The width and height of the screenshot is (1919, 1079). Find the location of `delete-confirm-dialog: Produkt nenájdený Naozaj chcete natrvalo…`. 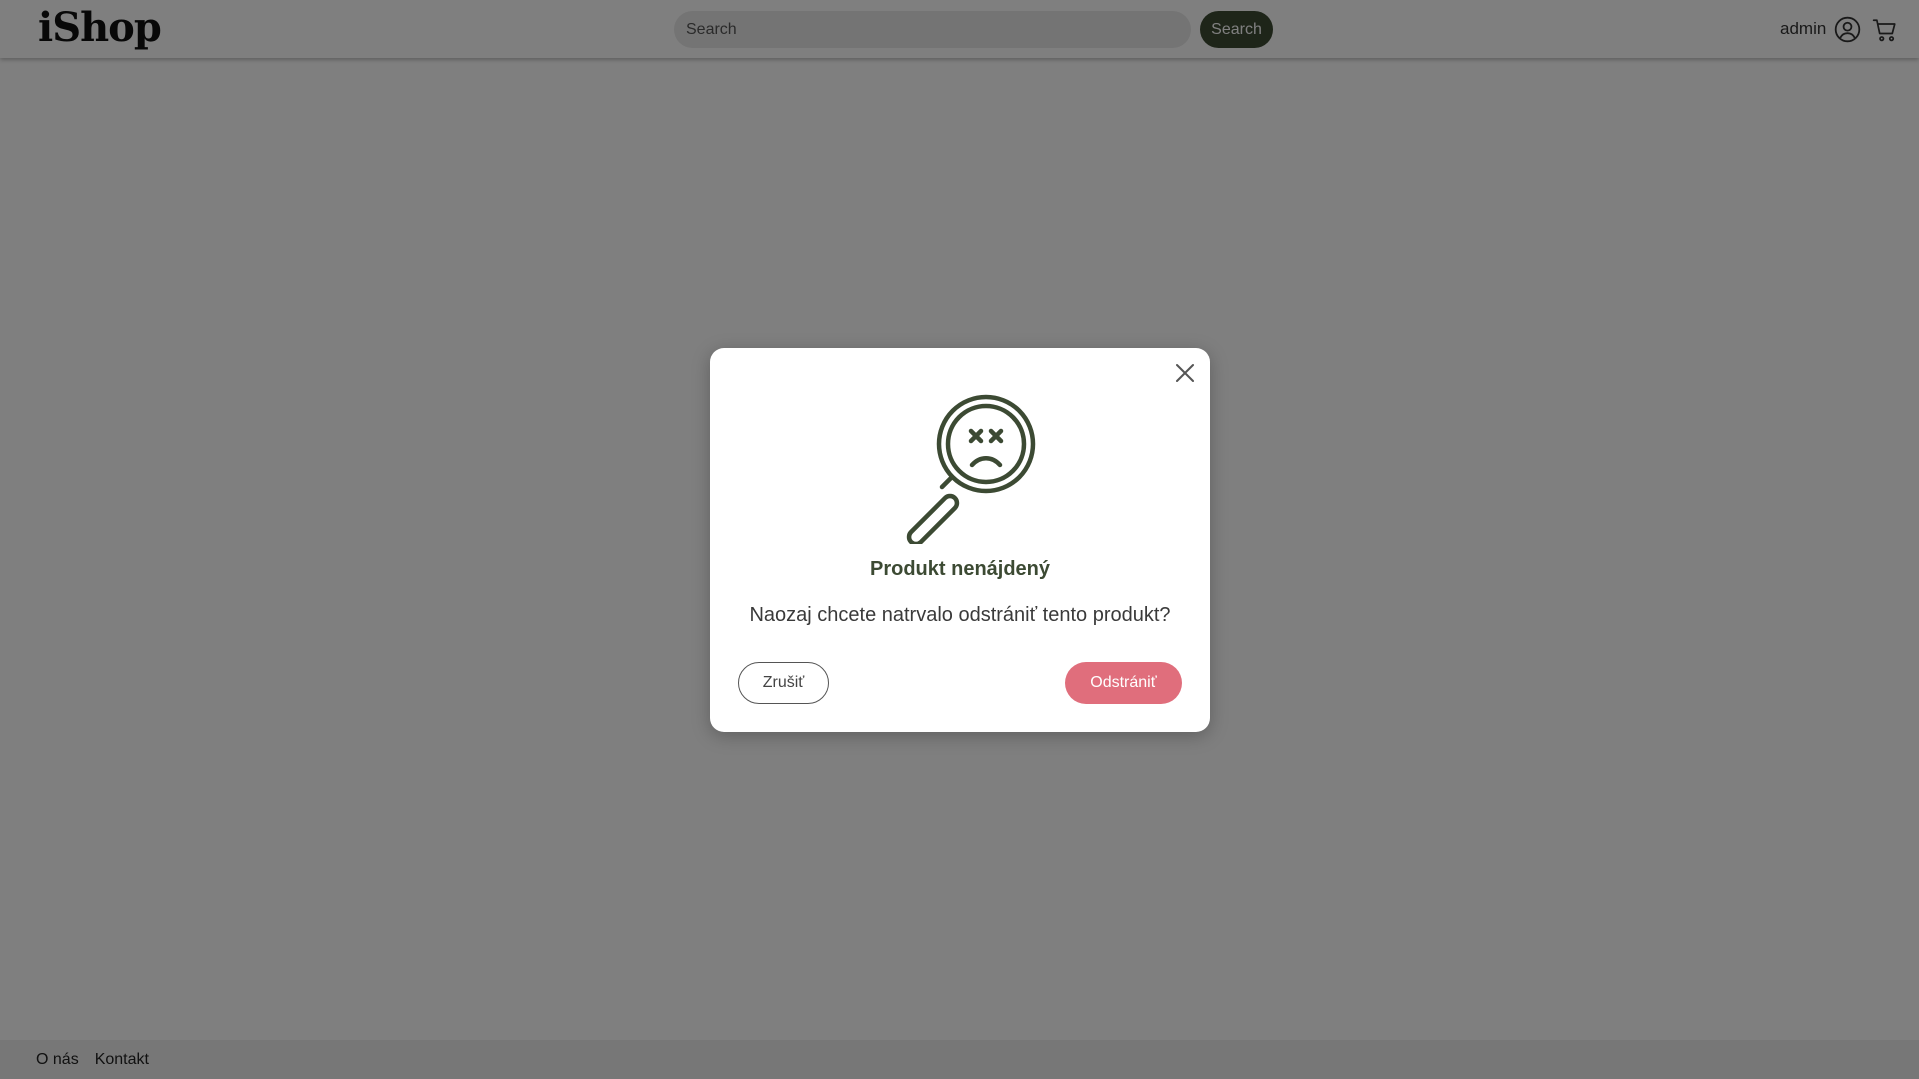

delete-confirm-dialog: Produkt nenájdený Naozaj chcete natrvalo… is located at coordinates (960, 540).